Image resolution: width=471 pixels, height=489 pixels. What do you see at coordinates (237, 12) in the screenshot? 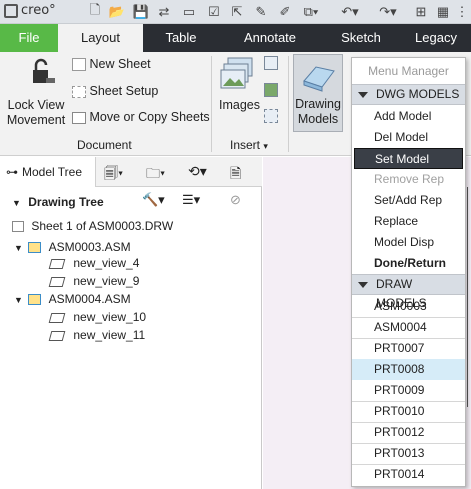
I see `export-icon: ⇱` at bounding box center [237, 12].